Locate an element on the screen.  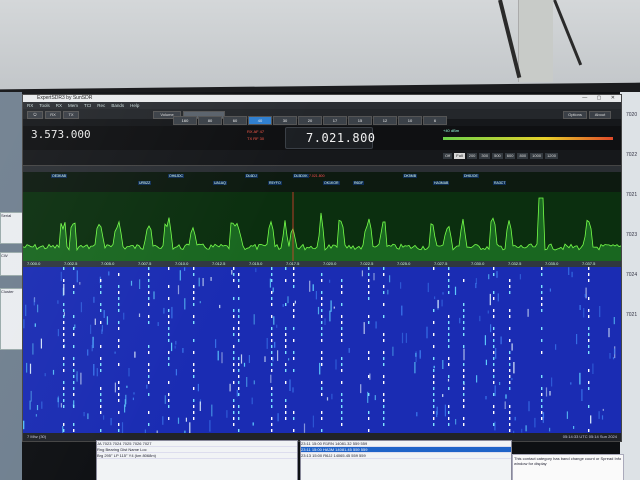
band-button-30: 30 is located at coordinates (285, 120).